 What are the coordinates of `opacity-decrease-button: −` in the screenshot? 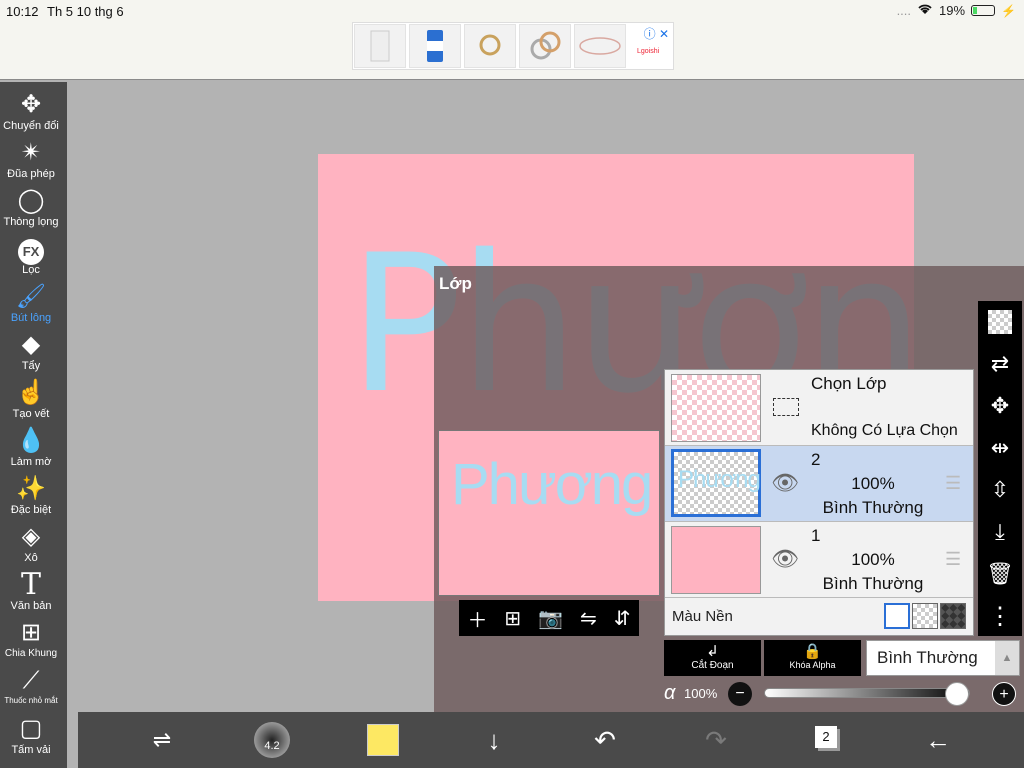 It's located at (740, 694).